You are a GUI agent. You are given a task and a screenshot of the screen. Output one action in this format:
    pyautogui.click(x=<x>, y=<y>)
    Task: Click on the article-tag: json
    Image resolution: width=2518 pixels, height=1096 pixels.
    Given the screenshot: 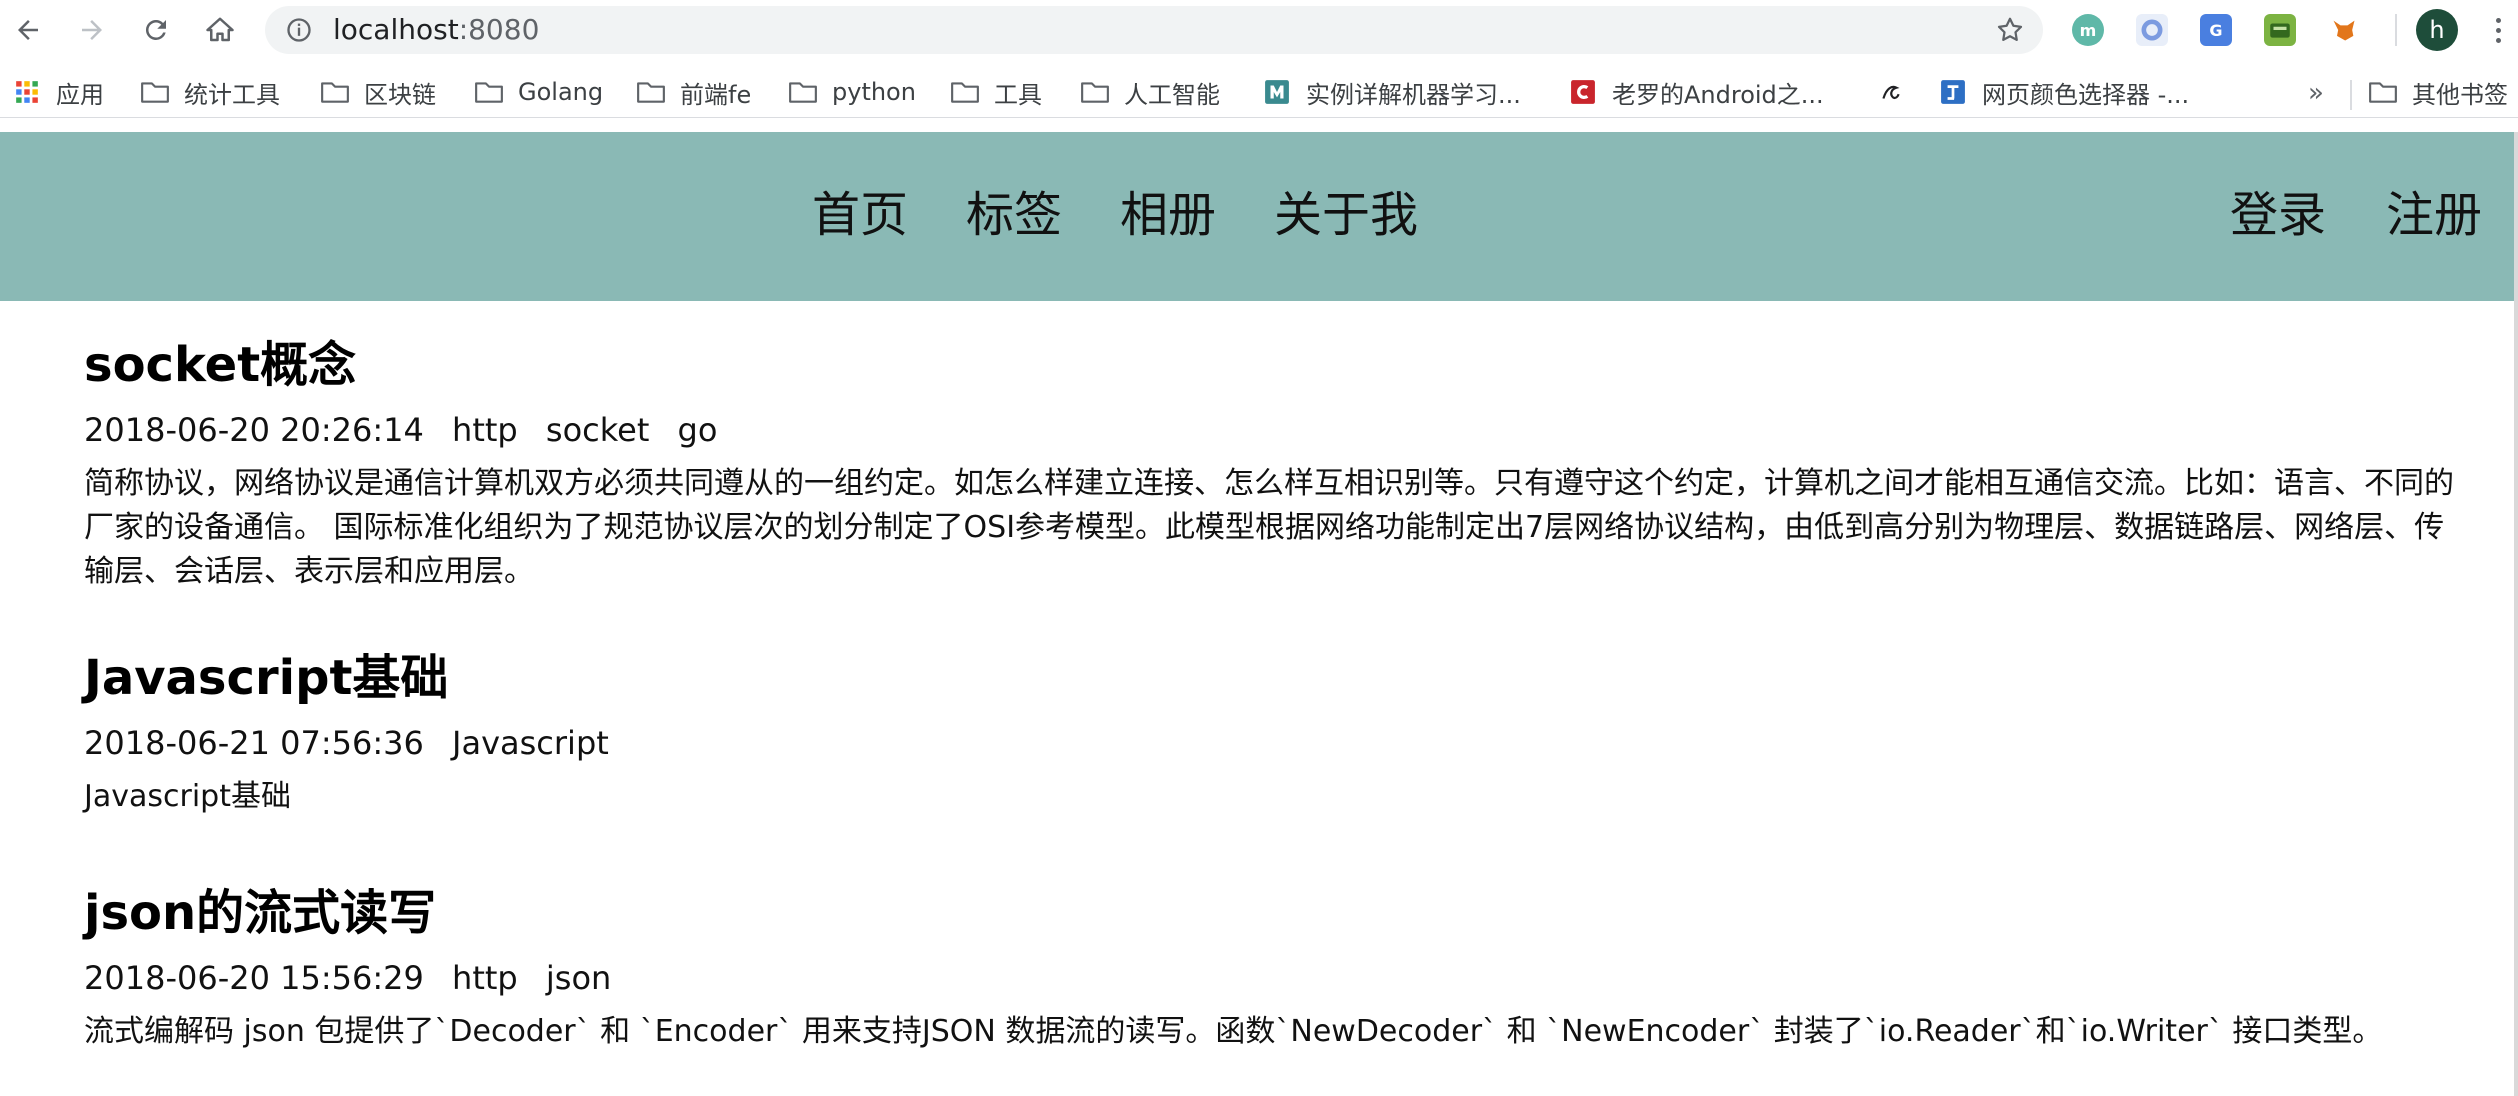 What is the action you would take?
    pyautogui.click(x=578, y=978)
    